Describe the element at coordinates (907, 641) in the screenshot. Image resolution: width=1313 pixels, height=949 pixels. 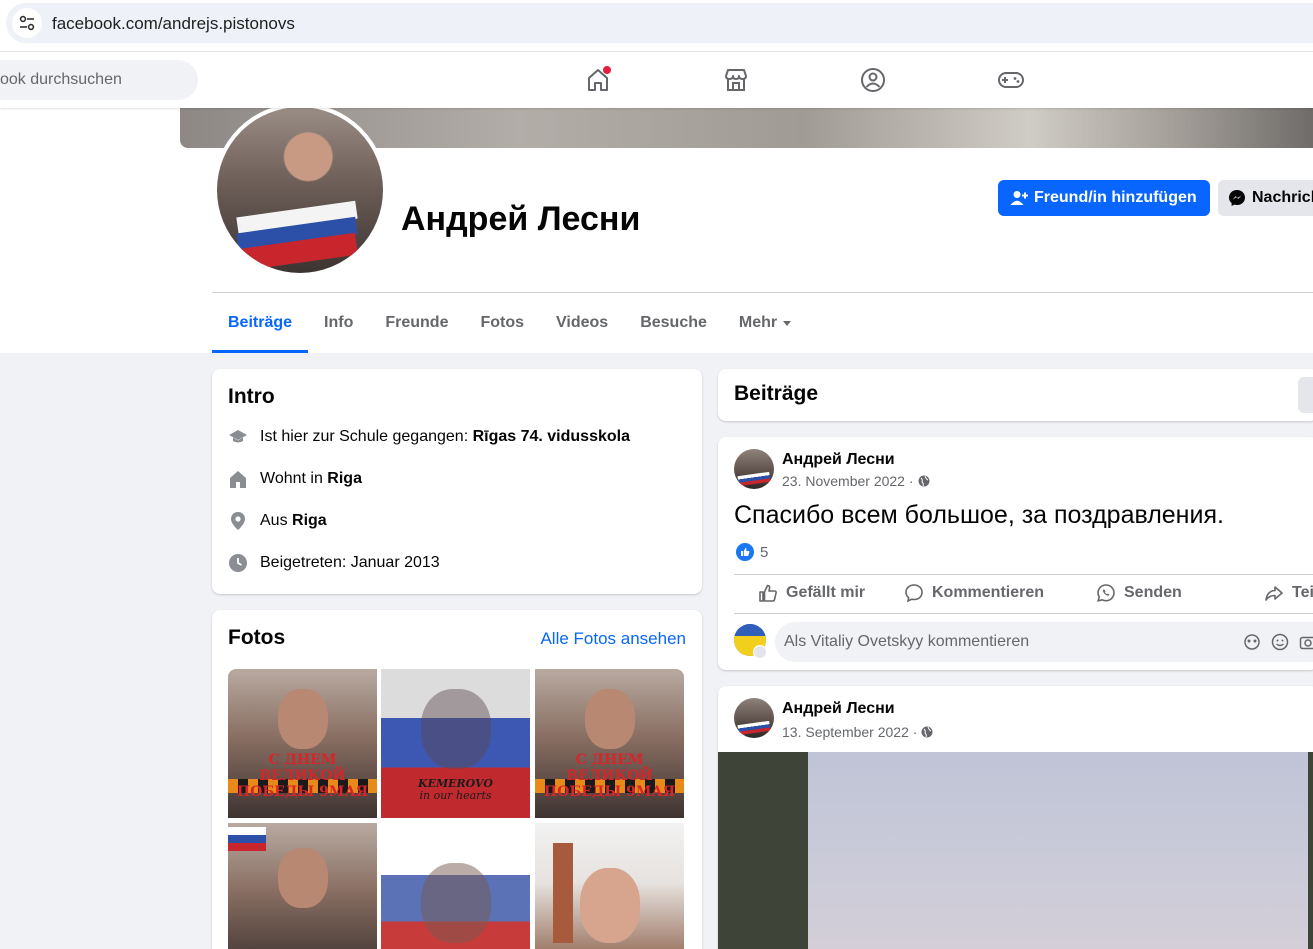
I see `comment-placeholder: Als Vitaliy Ovetskyy kommentieren` at that location.